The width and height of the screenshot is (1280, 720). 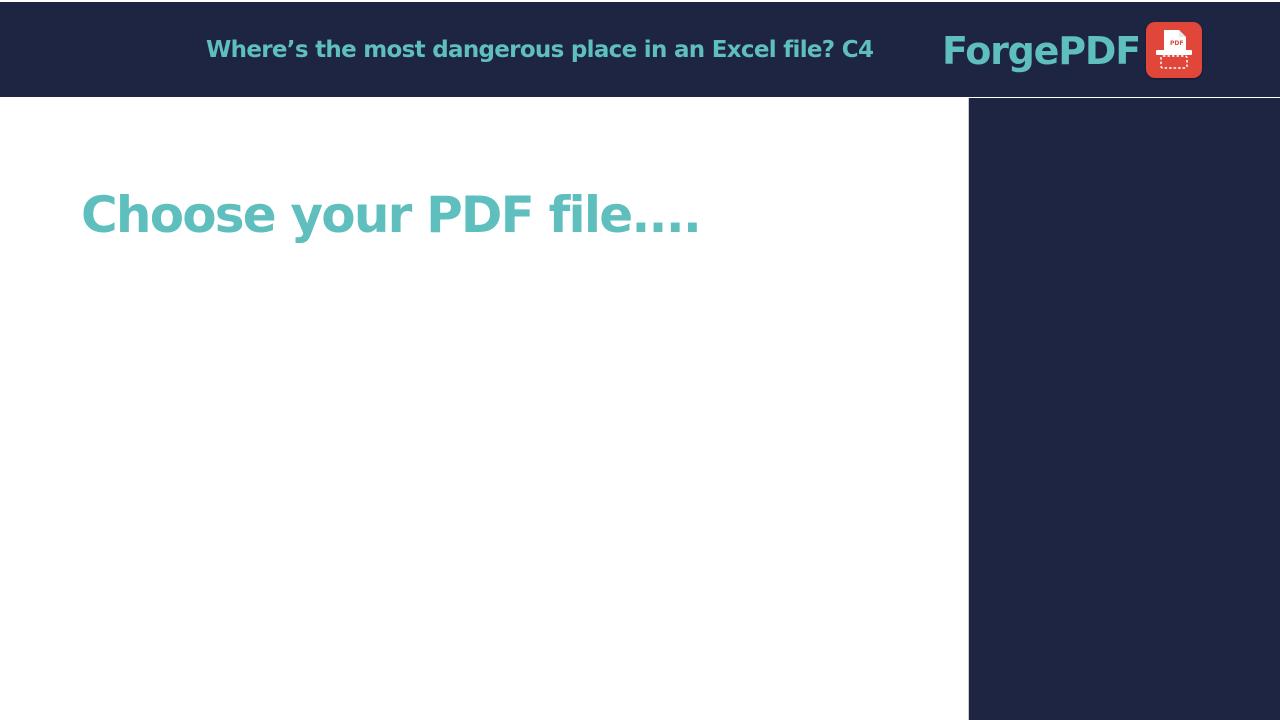 I want to click on pdf-file-icon: PDF, so click(x=1174, y=50).